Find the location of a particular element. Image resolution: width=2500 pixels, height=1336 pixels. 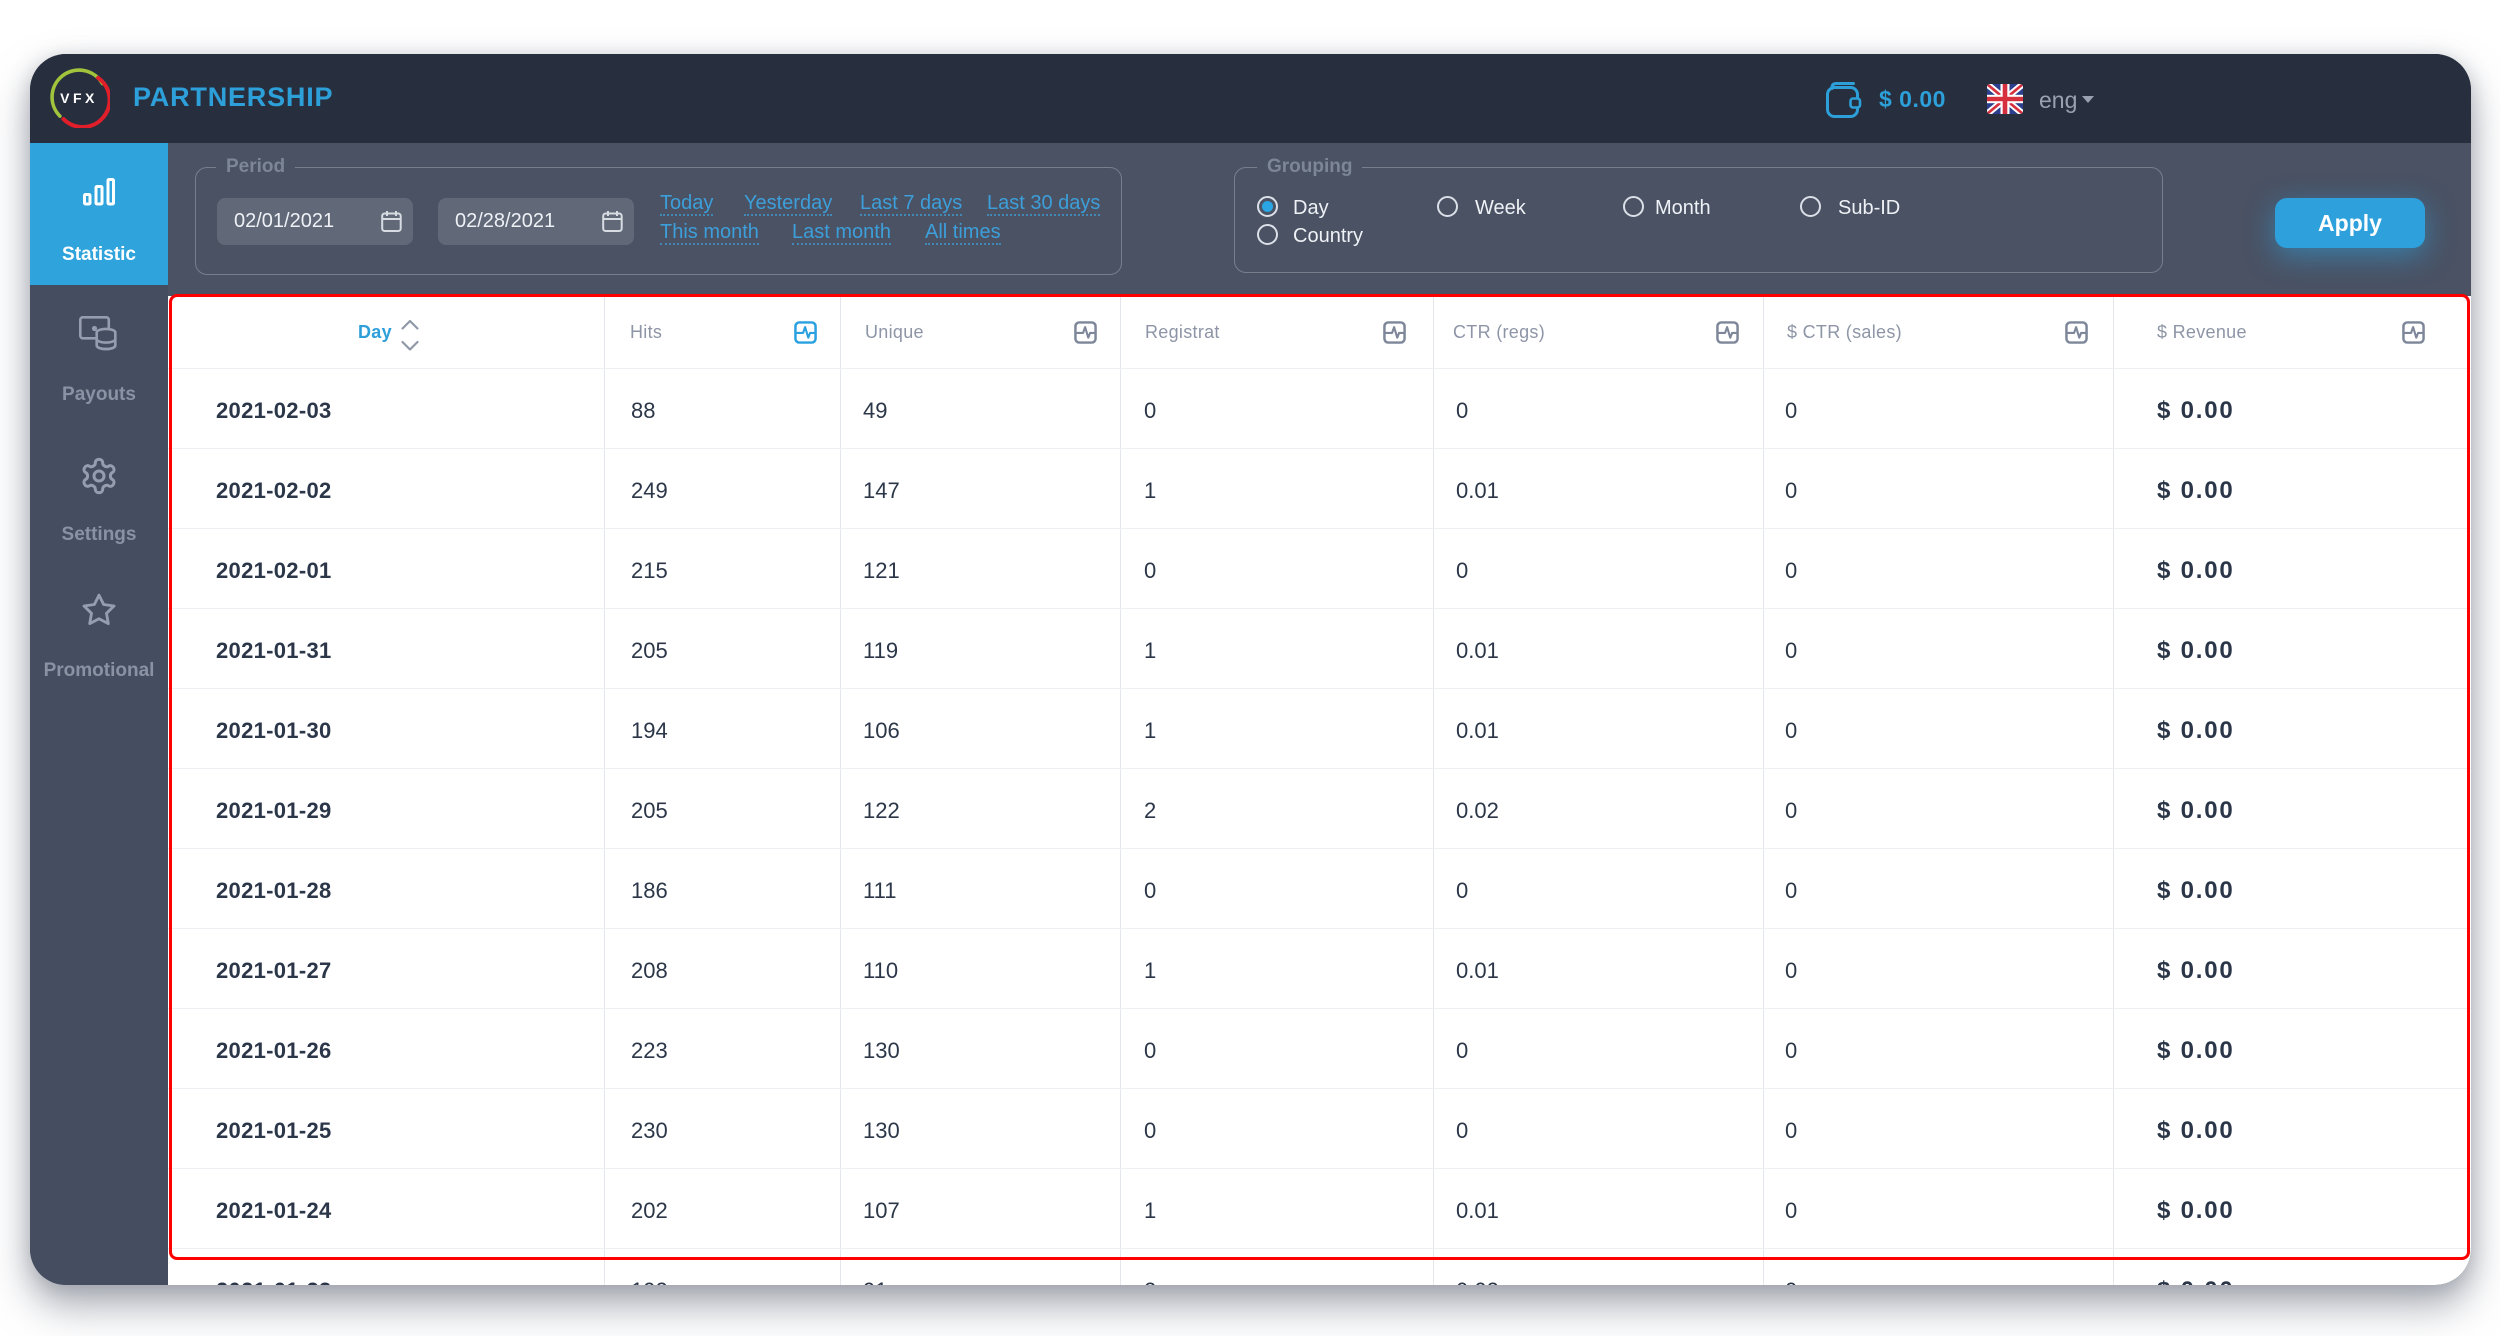

svg-text: VFX is located at coordinates (79, 98).